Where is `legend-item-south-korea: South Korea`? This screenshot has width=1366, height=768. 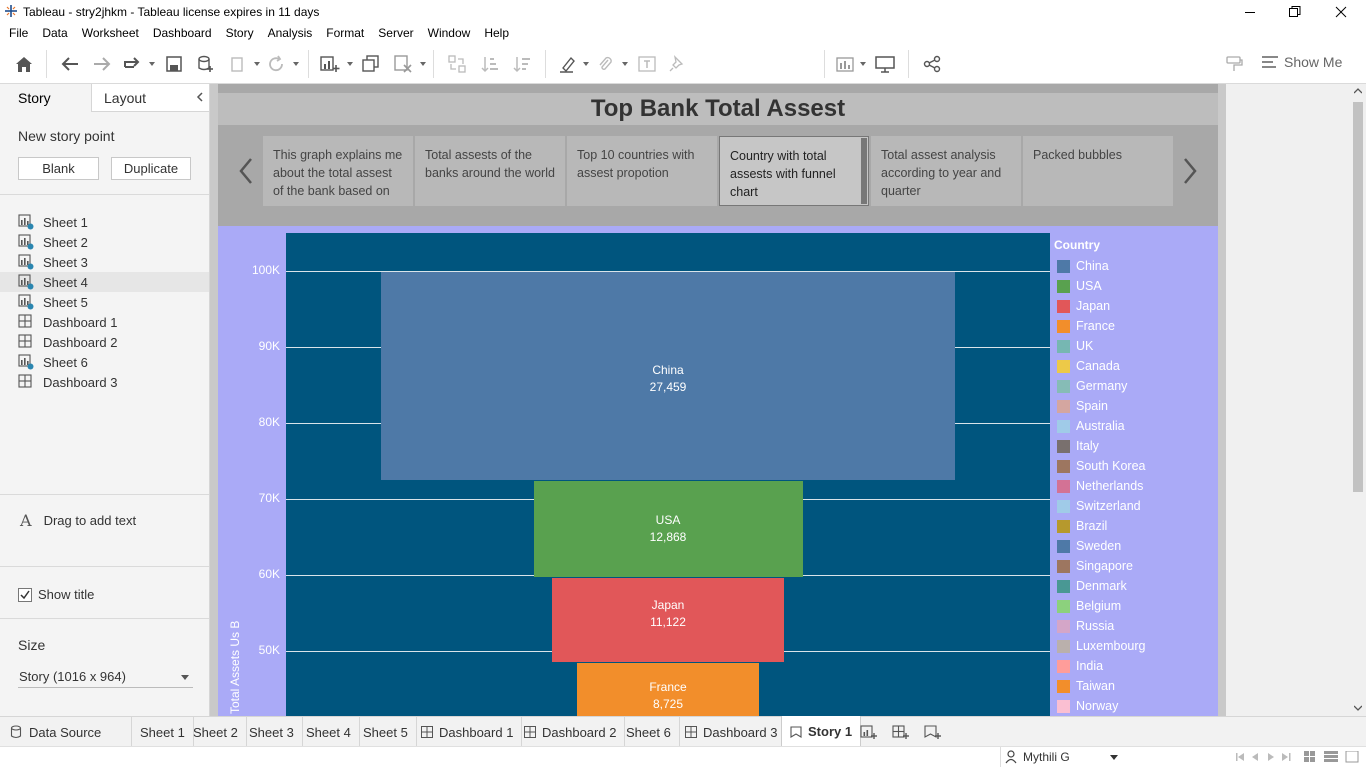
legend-item-south-korea: South Korea is located at coordinates (1134, 466).